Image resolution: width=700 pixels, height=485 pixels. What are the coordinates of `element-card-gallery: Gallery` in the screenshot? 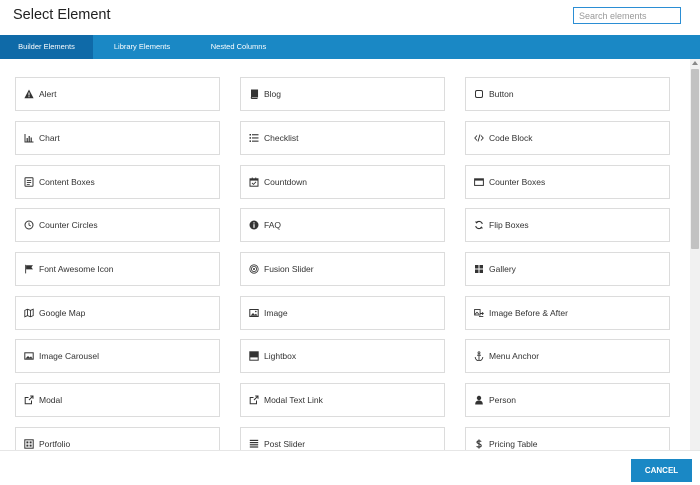 It's located at (567, 269).